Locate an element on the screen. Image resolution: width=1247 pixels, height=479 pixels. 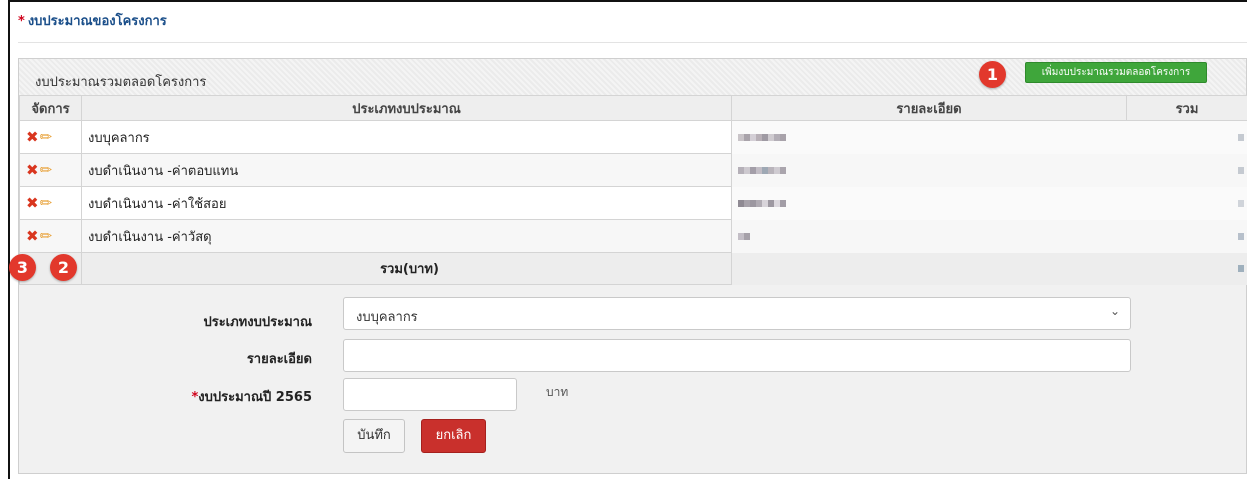
table-row: ✖✏ งบดำเนินงาน -ค่าตอบแทน is located at coordinates (633, 170).